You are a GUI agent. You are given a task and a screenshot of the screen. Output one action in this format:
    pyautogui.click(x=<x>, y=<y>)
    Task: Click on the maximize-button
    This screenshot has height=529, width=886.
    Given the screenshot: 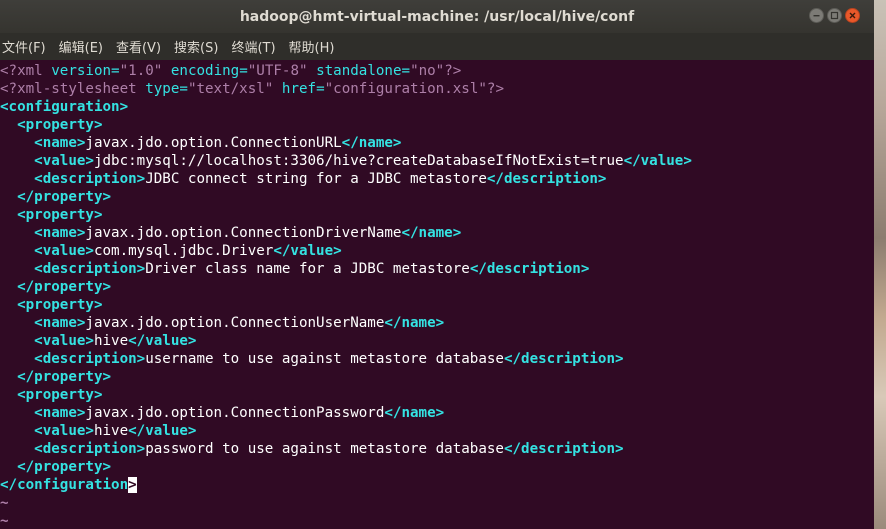 What is the action you would take?
    pyautogui.click(x=834, y=15)
    